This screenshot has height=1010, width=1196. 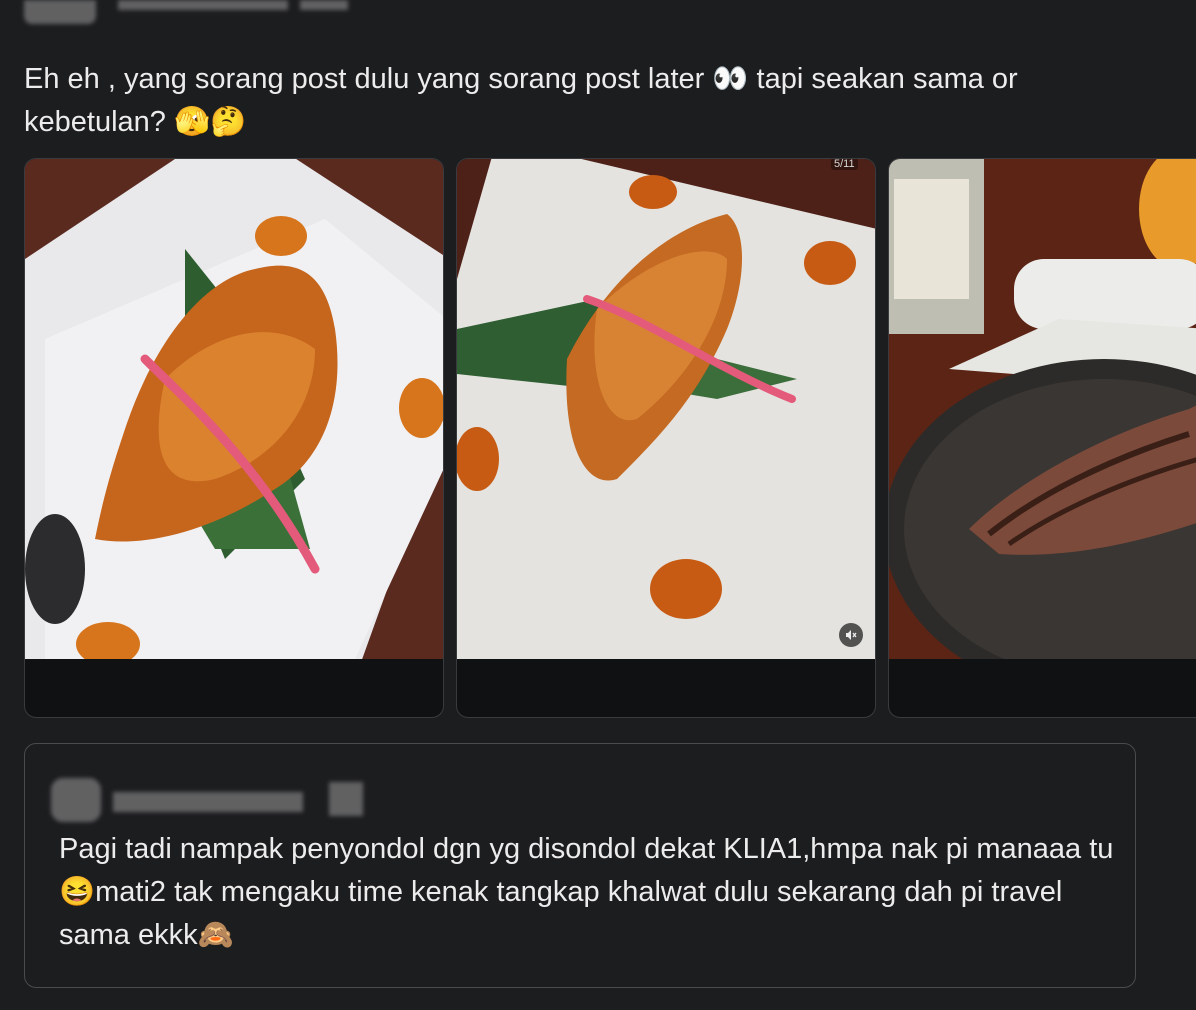 I want to click on post-time-blurred, so click(x=324, y=5).